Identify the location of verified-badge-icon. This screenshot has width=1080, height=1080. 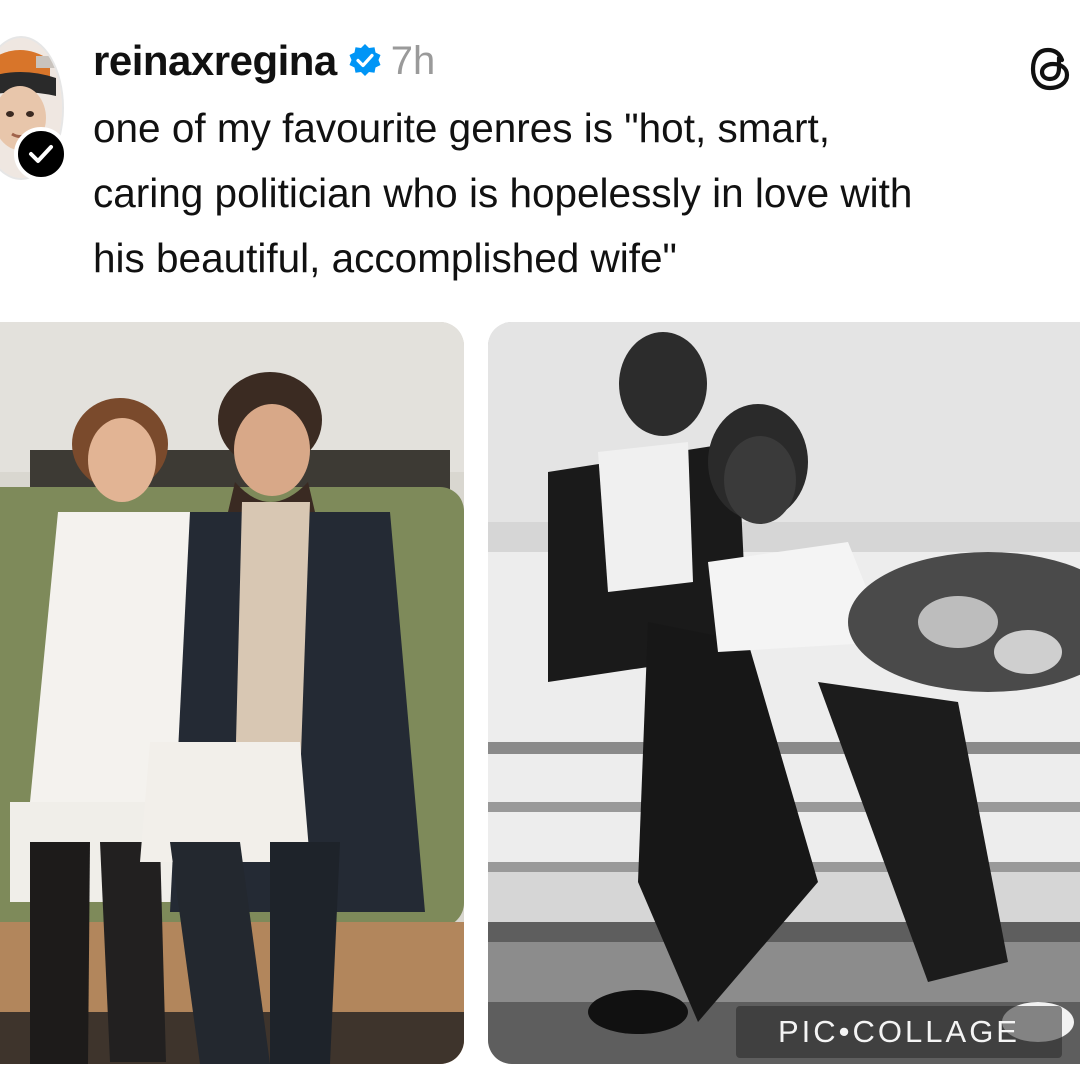
(365, 61).